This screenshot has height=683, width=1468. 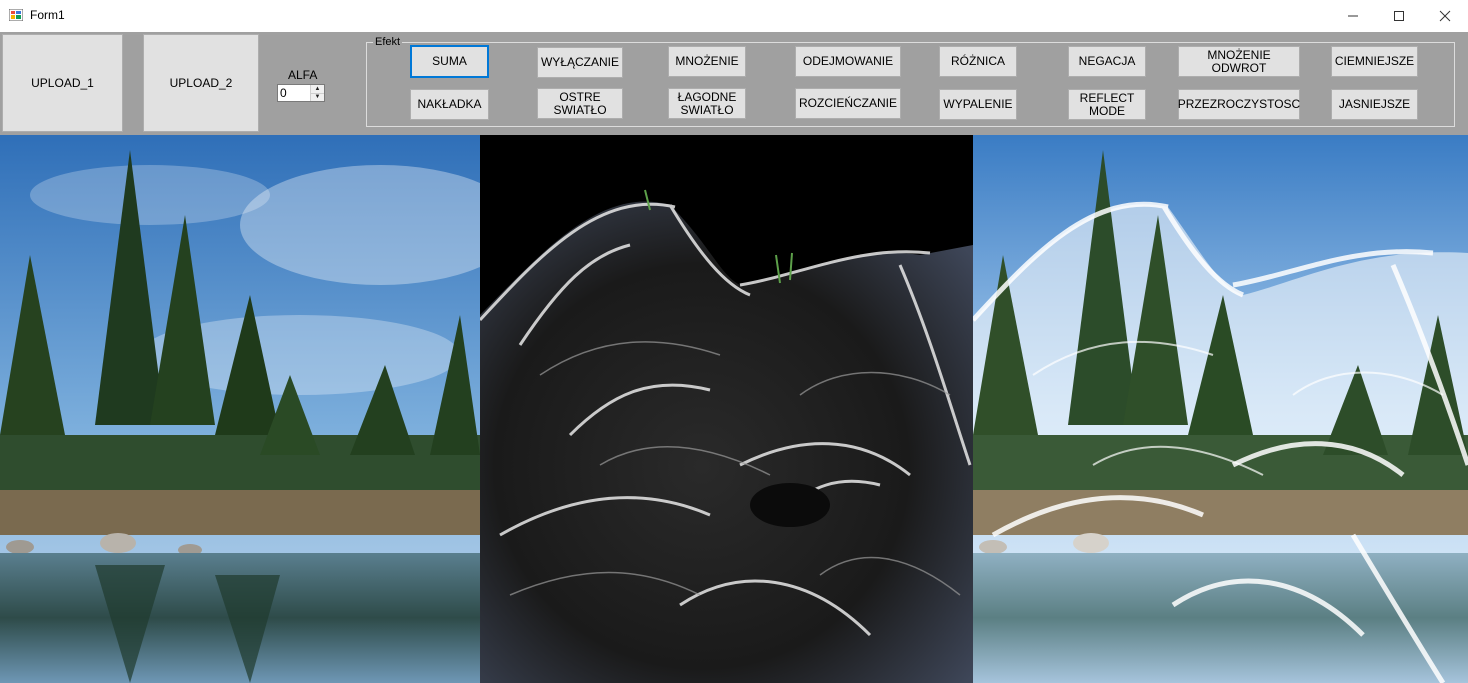 I want to click on effects-legend: Efekt, so click(x=388, y=42).